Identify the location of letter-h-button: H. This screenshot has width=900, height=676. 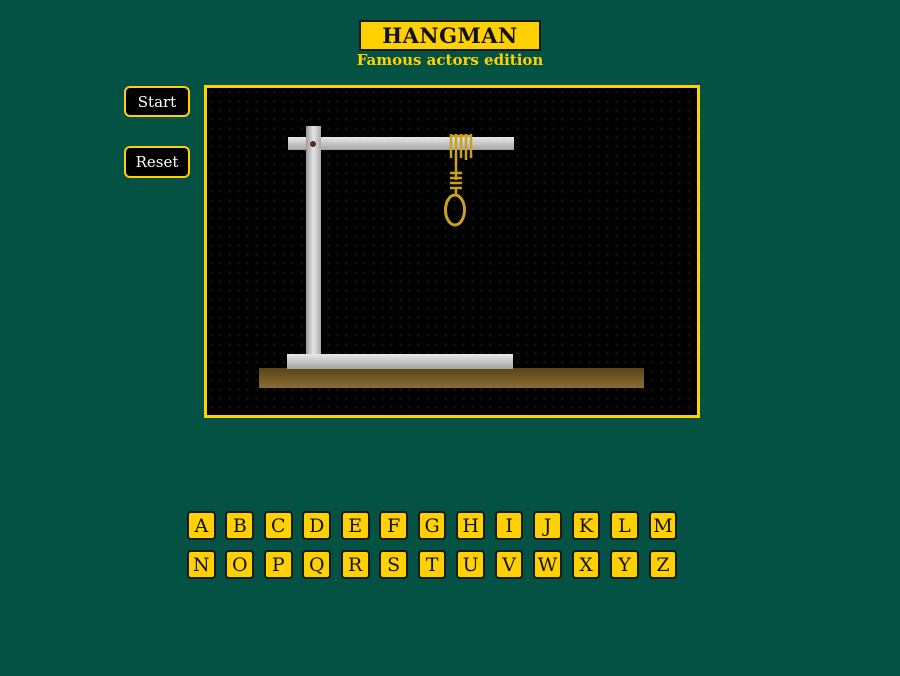
(470, 525).